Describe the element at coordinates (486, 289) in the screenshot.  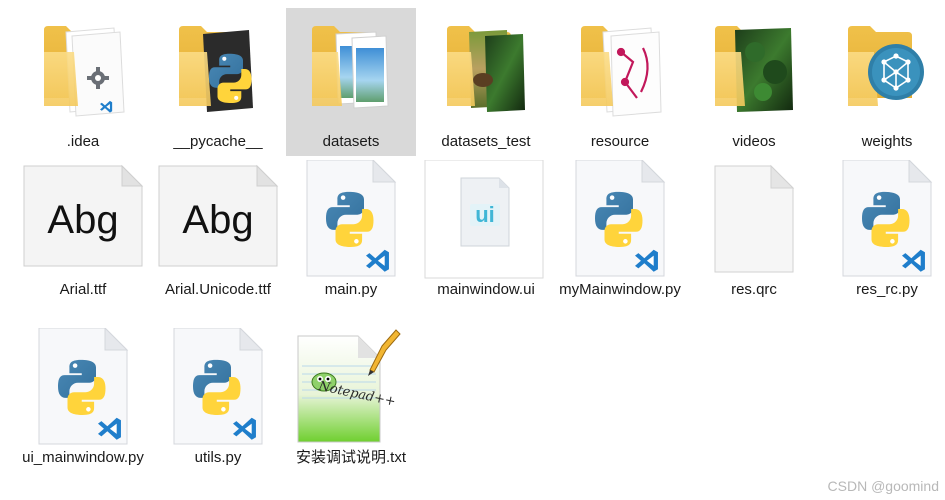
I see `file-name-label: mainwindow.ui` at that location.